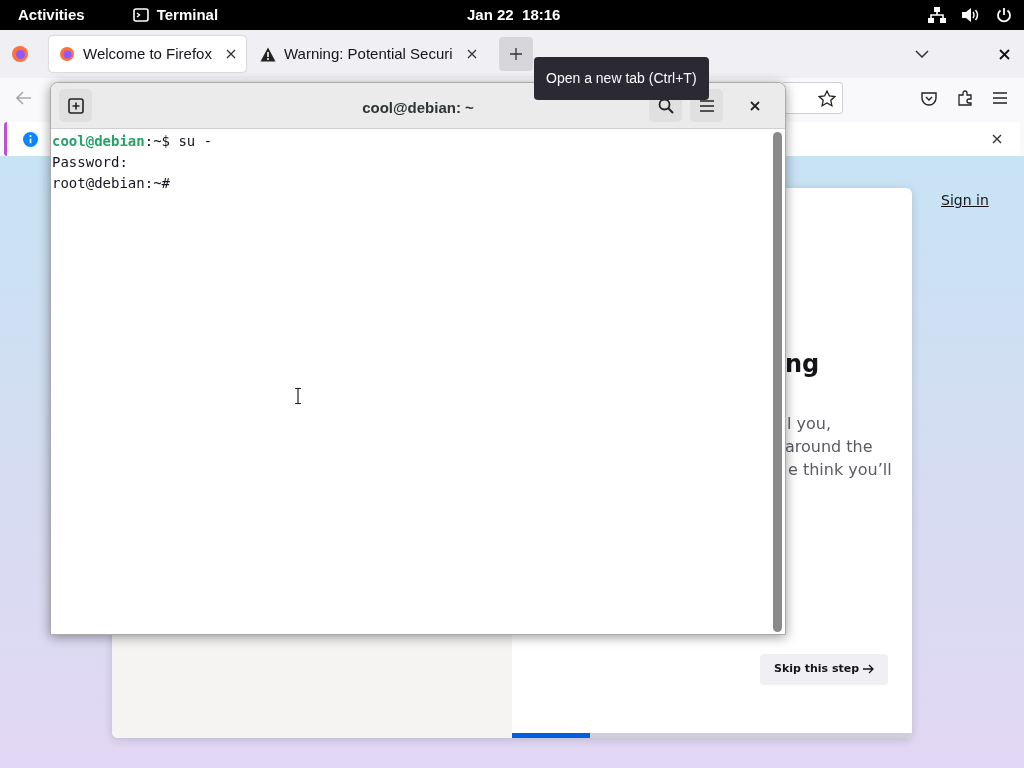  Describe the element at coordinates (937, 15) in the screenshot. I see `network-icon` at that location.